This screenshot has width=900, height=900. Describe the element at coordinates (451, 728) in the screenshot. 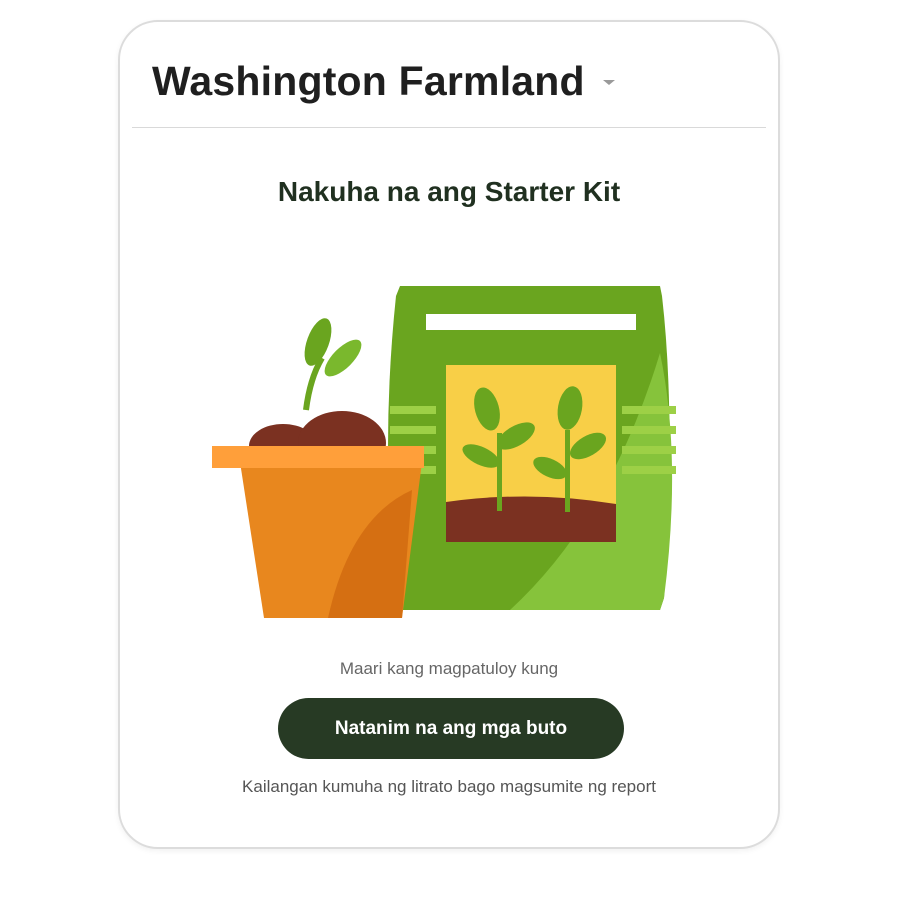

I see `seeds-planted-button: Natanim na ang mga buto` at that location.